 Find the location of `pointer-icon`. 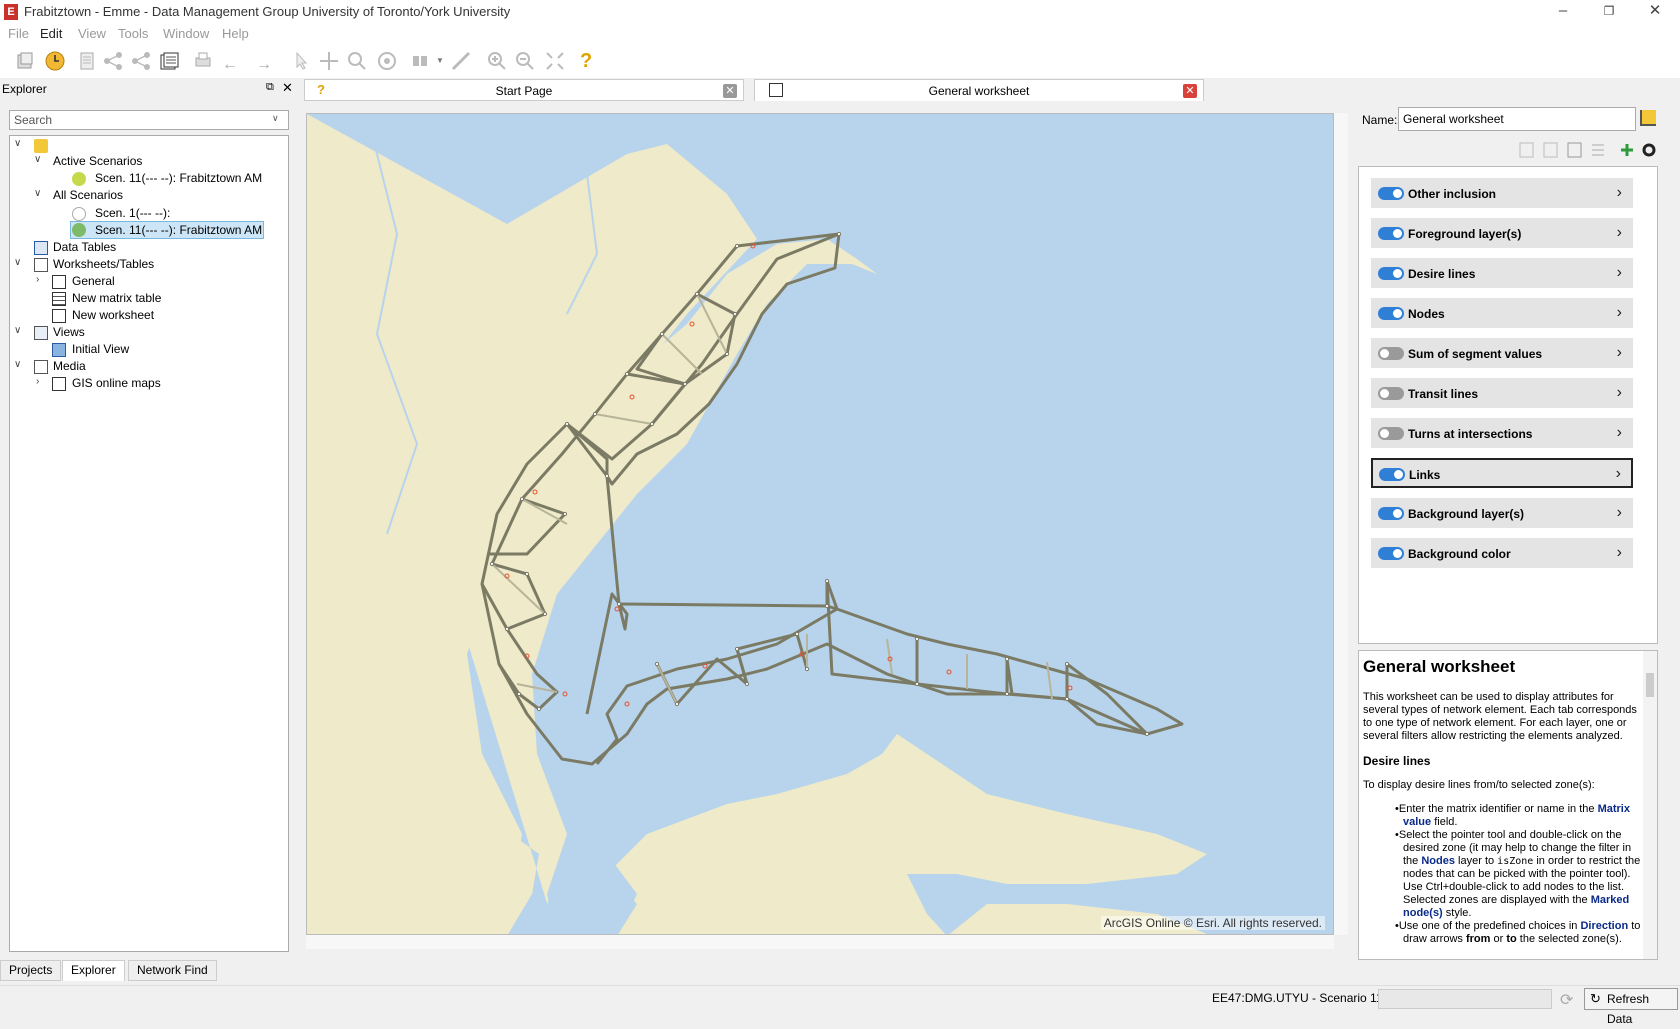

pointer-icon is located at coordinates (301, 61).